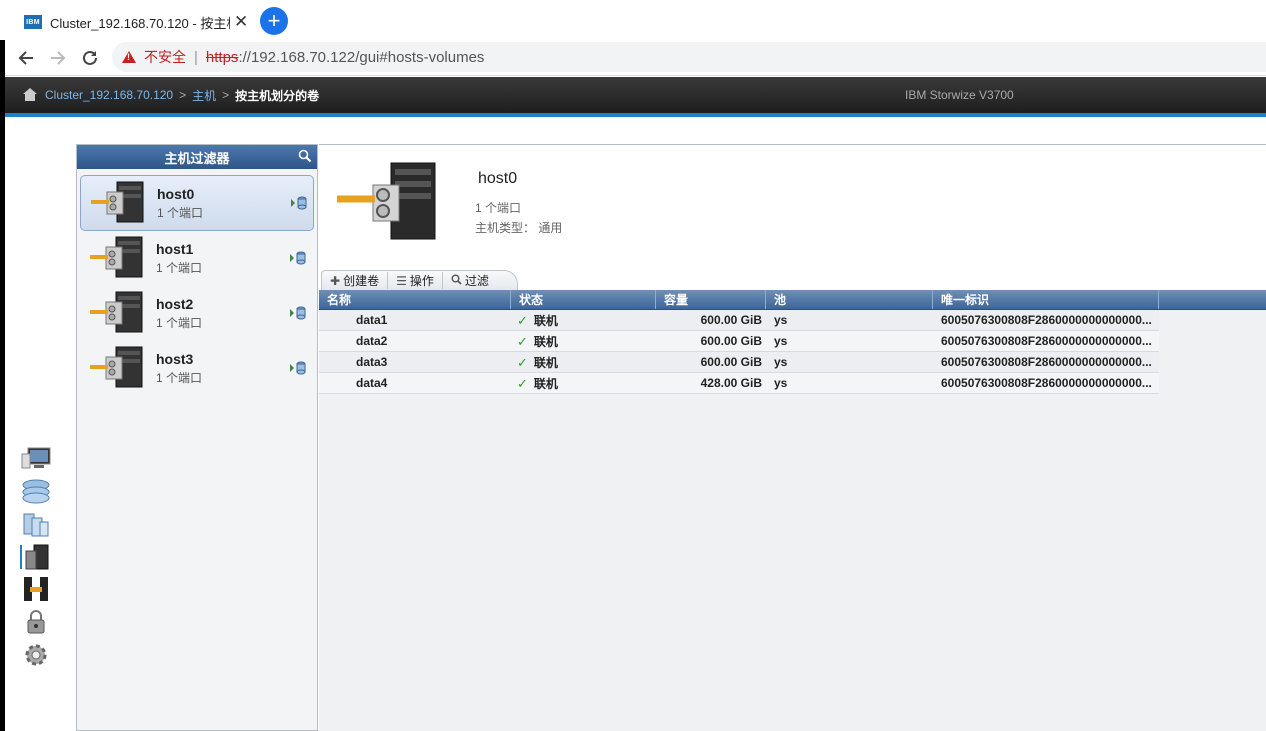 This screenshot has width=1266, height=731. What do you see at coordinates (197, 259) in the screenshot?
I see `host-list-item: host1 1 个端口` at bounding box center [197, 259].